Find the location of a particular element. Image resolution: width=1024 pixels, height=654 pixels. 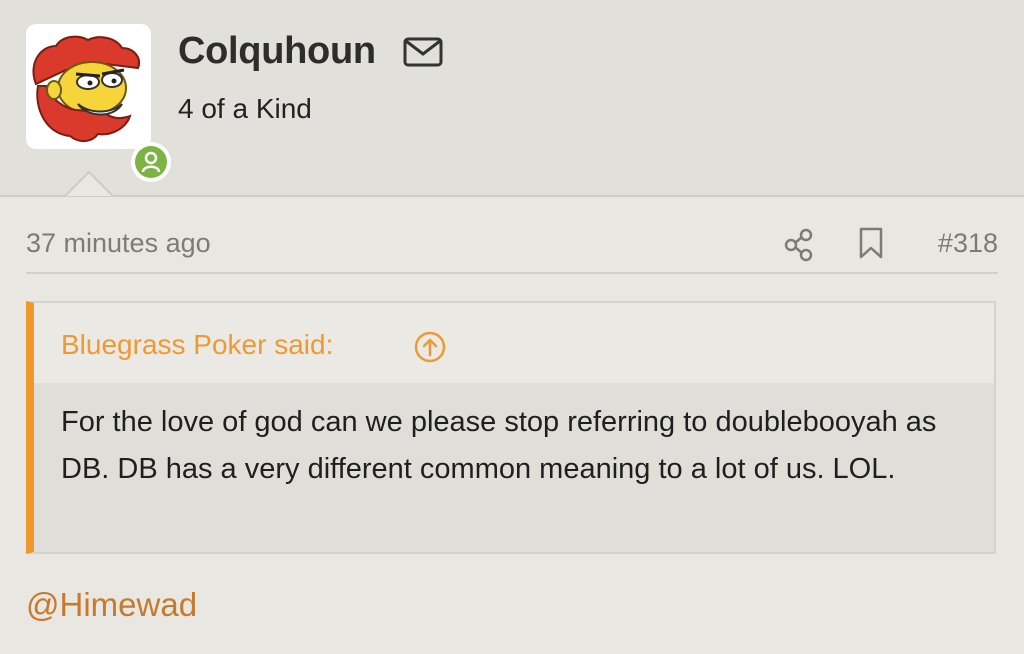

mail-icon is located at coordinates (423, 52).